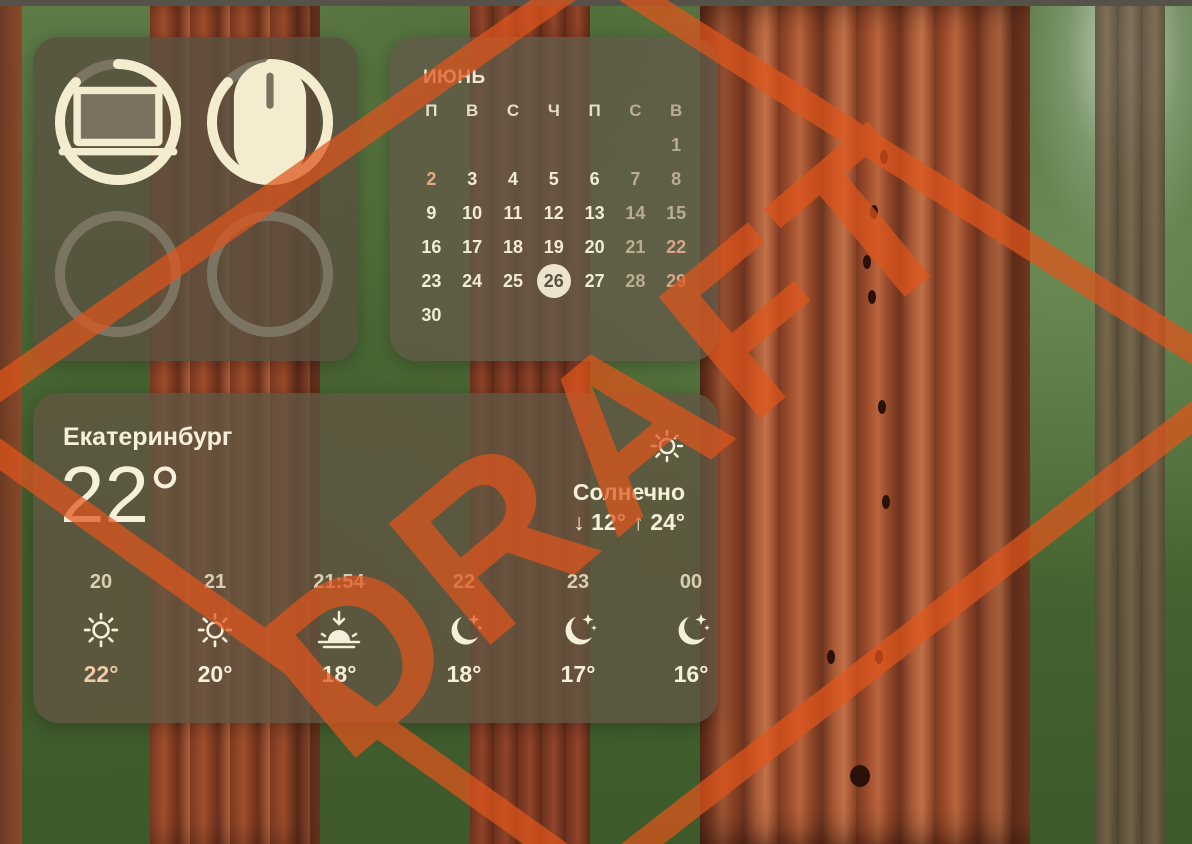 Image resolution: width=1192 pixels, height=844 pixels. What do you see at coordinates (472, 212) in the screenshot?
I see `calendar-day: 10` at bounding box center [472, 212].